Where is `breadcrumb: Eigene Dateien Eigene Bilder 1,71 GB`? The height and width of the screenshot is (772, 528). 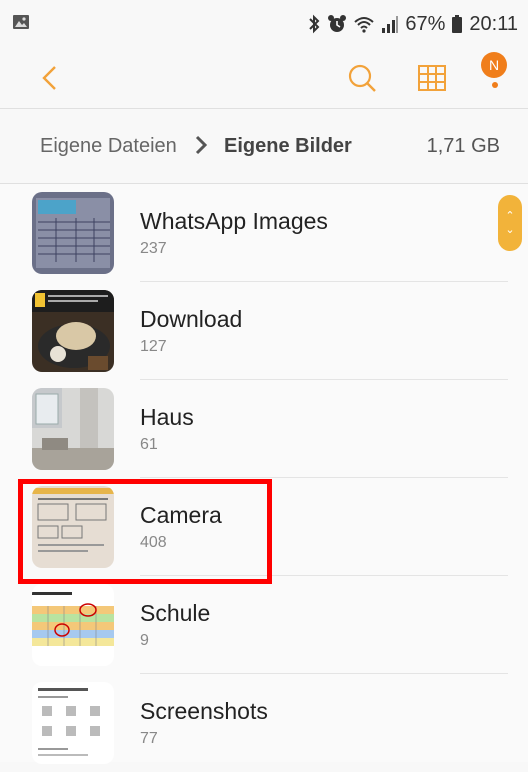
breadcrumb: Eigene Dateien Eigene Bilder 1,71 GB is located at coordinates (264, 146).